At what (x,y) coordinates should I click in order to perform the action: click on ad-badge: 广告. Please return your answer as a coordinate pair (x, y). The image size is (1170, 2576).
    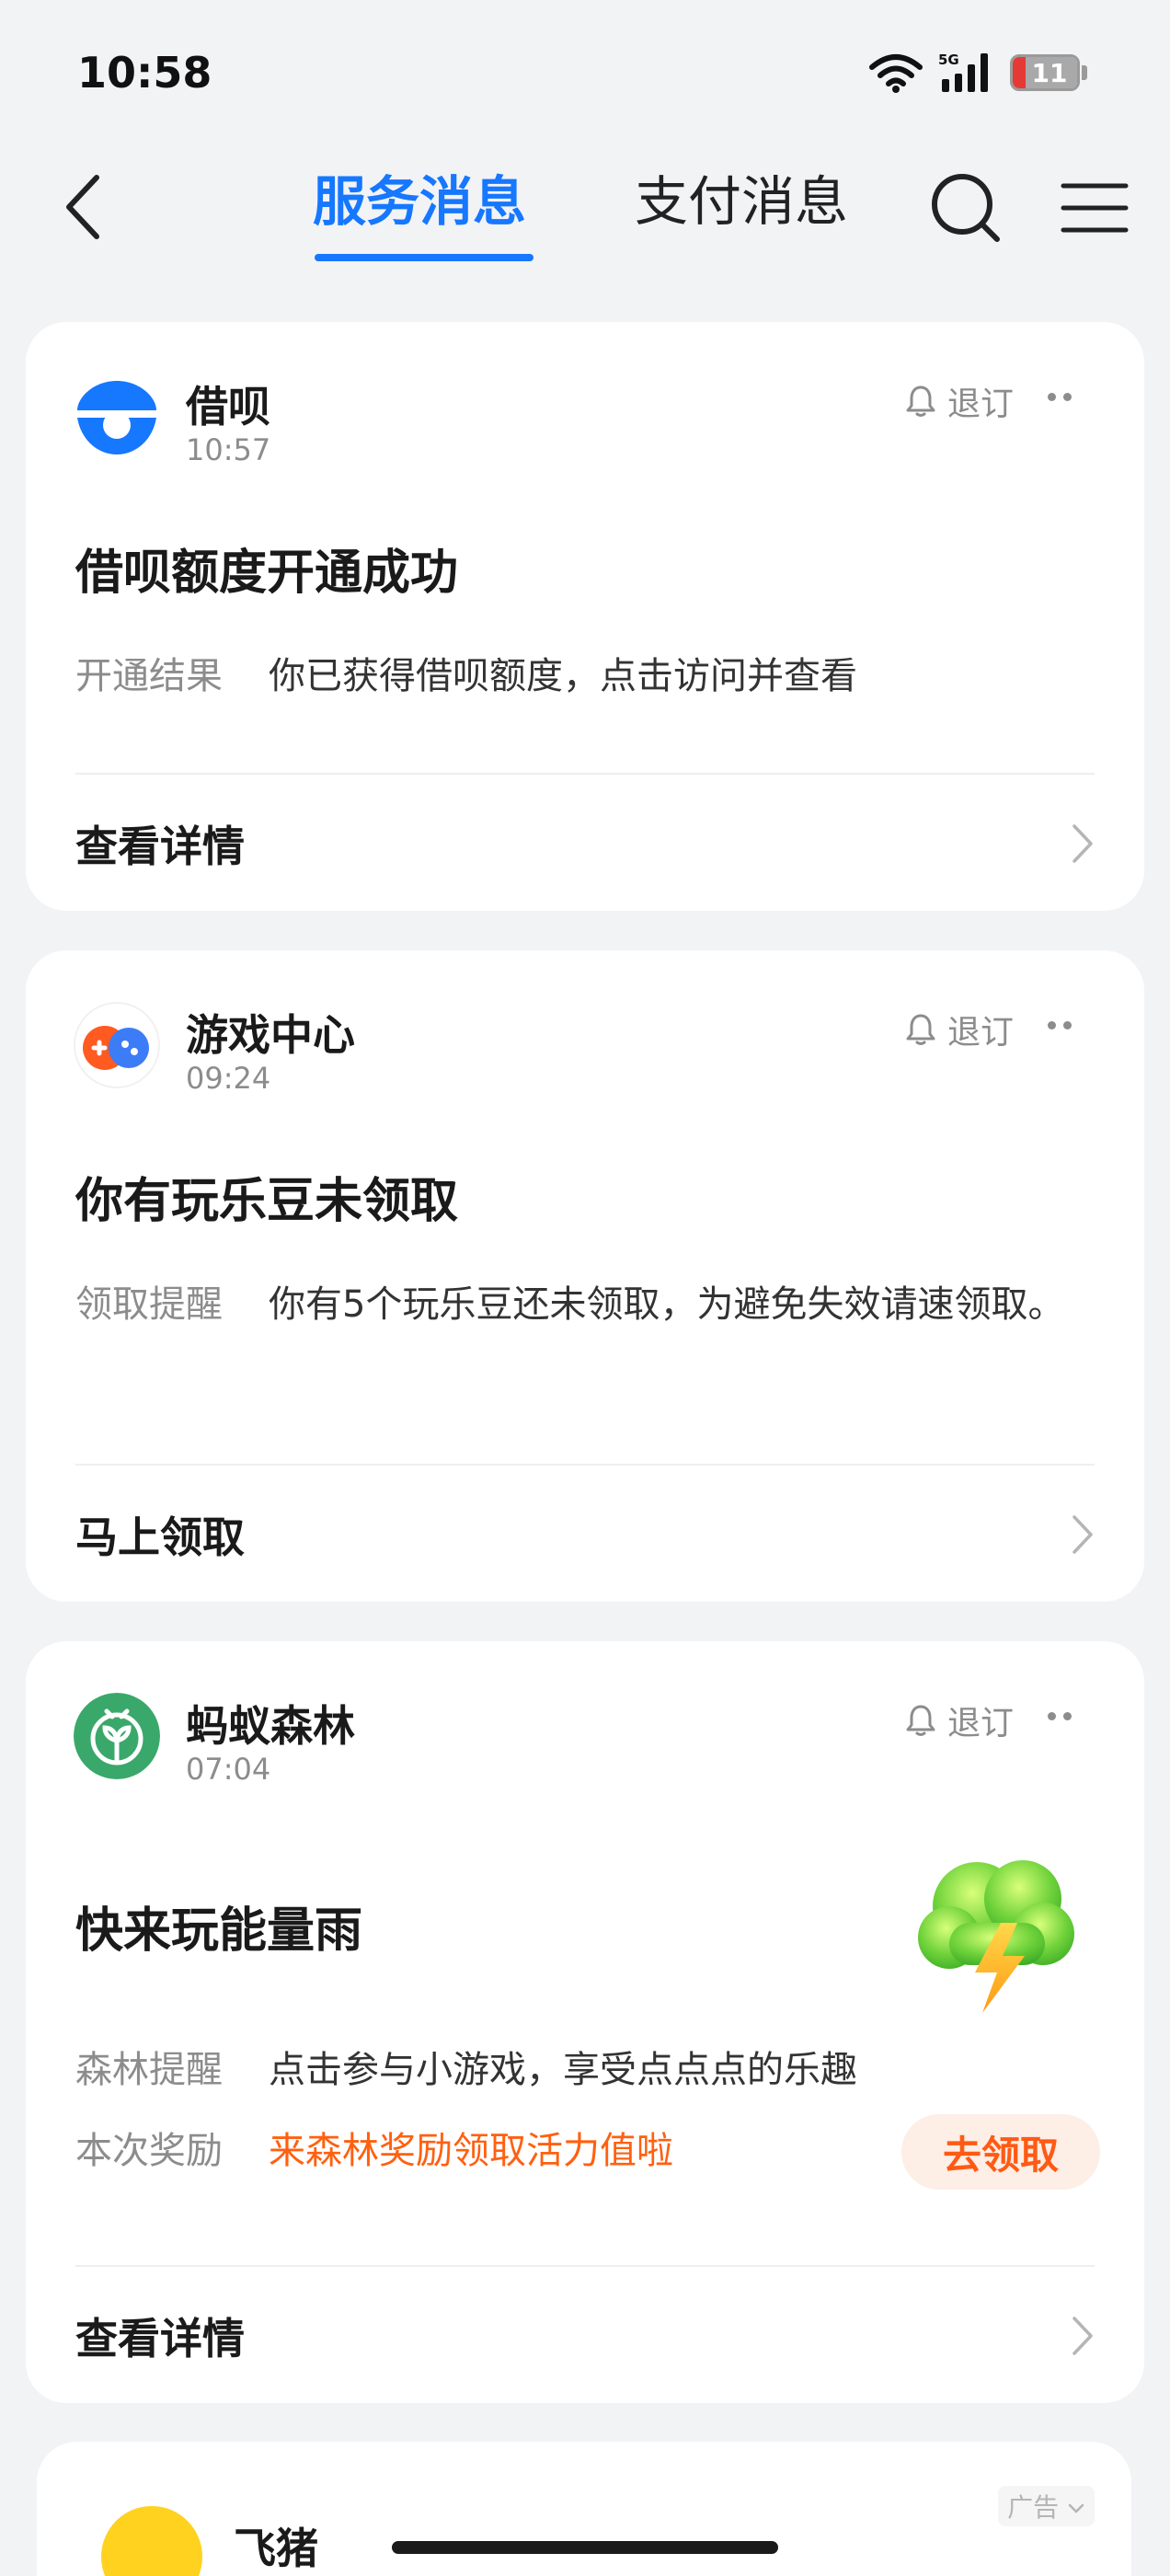
    Looking at the image, I should click on (1046, 2506).